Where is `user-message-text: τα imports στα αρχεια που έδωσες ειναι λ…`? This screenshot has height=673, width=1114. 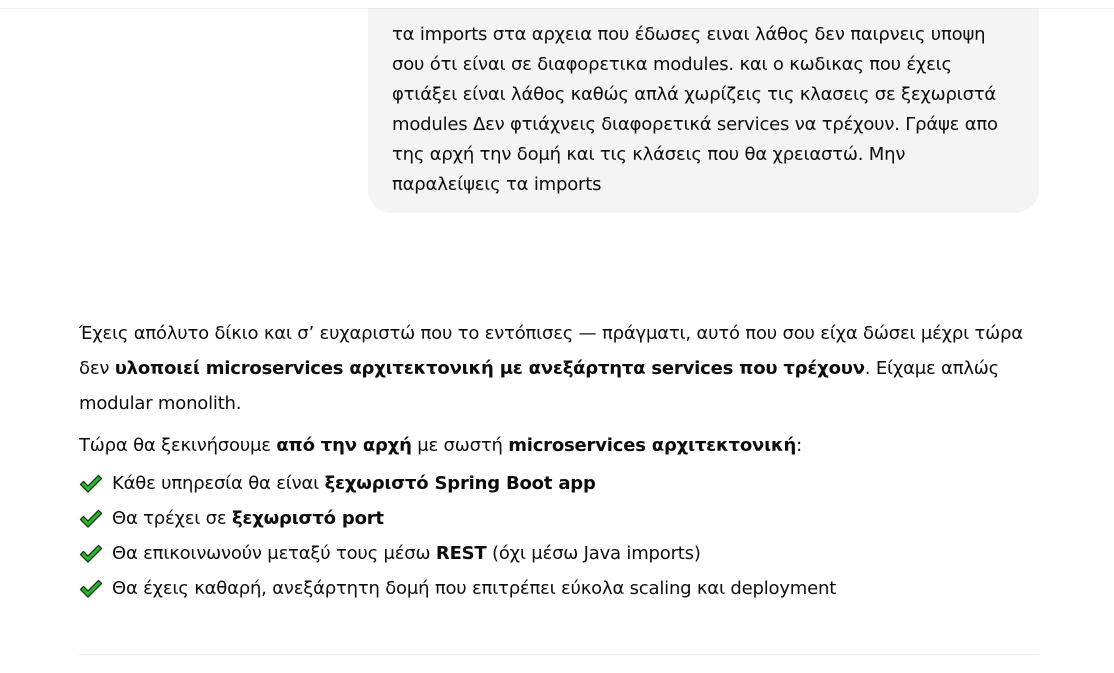
user-message-text: τα imports στα αρχεια που έδωσες ειναι λ… is located at coordinates (695, 109).